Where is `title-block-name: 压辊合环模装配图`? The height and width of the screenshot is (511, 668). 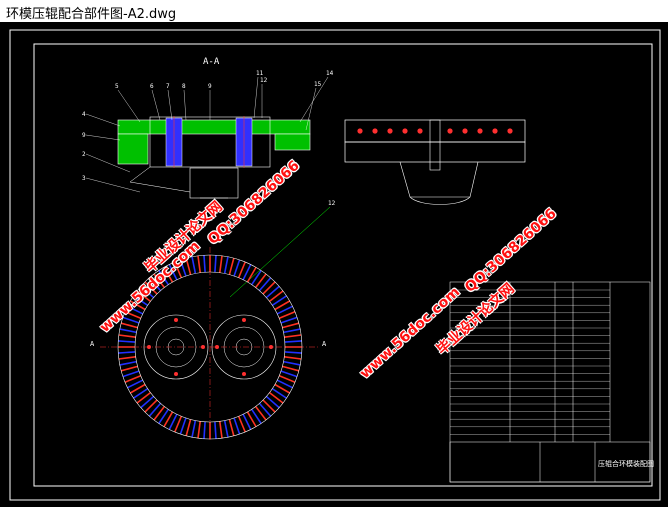 title-block-name: 压辊合环模装配图 is located at coordinates (626, 463).